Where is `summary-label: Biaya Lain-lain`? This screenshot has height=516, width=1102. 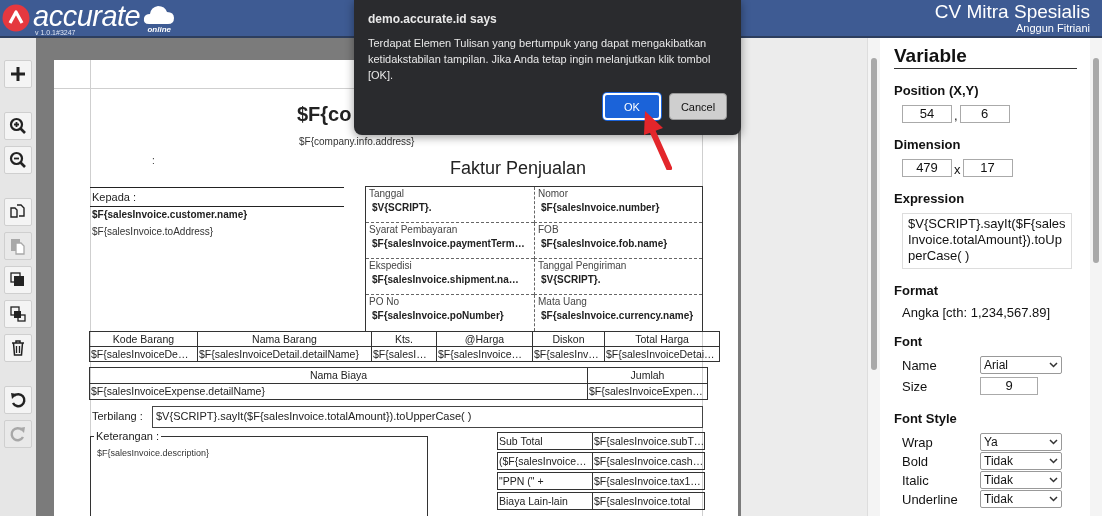
summary-label: Biaya Lain-lain is located at coordinates (533, 501).